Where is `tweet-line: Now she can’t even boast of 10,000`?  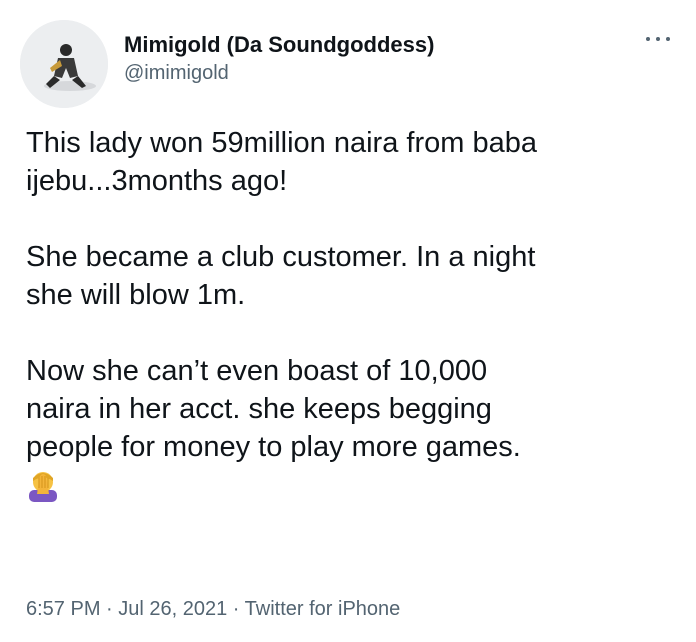
tweet-line: Now she can’t even boast of 10,000 is located at coordinates (257, 371).